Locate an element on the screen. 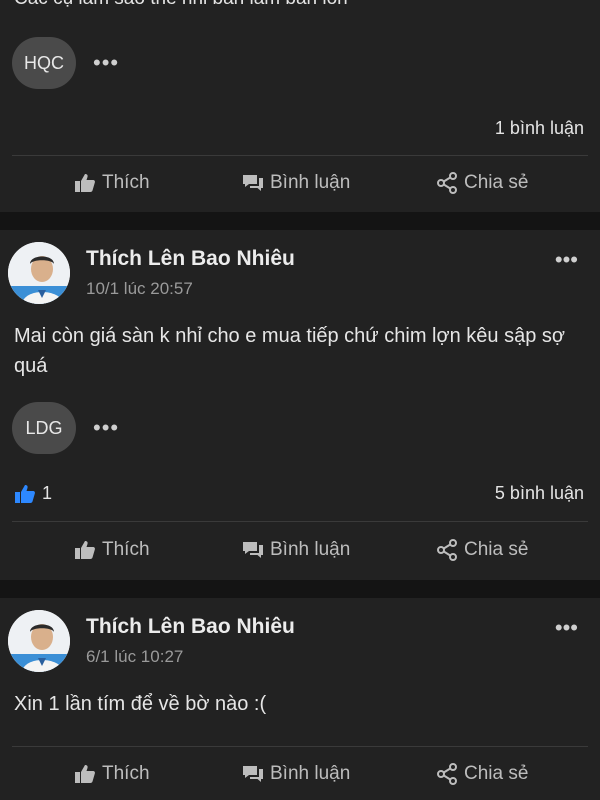 The height and width of the screenshot is (800, 600). stock-tag-chip: HQC is located at coordinates (44, 63).